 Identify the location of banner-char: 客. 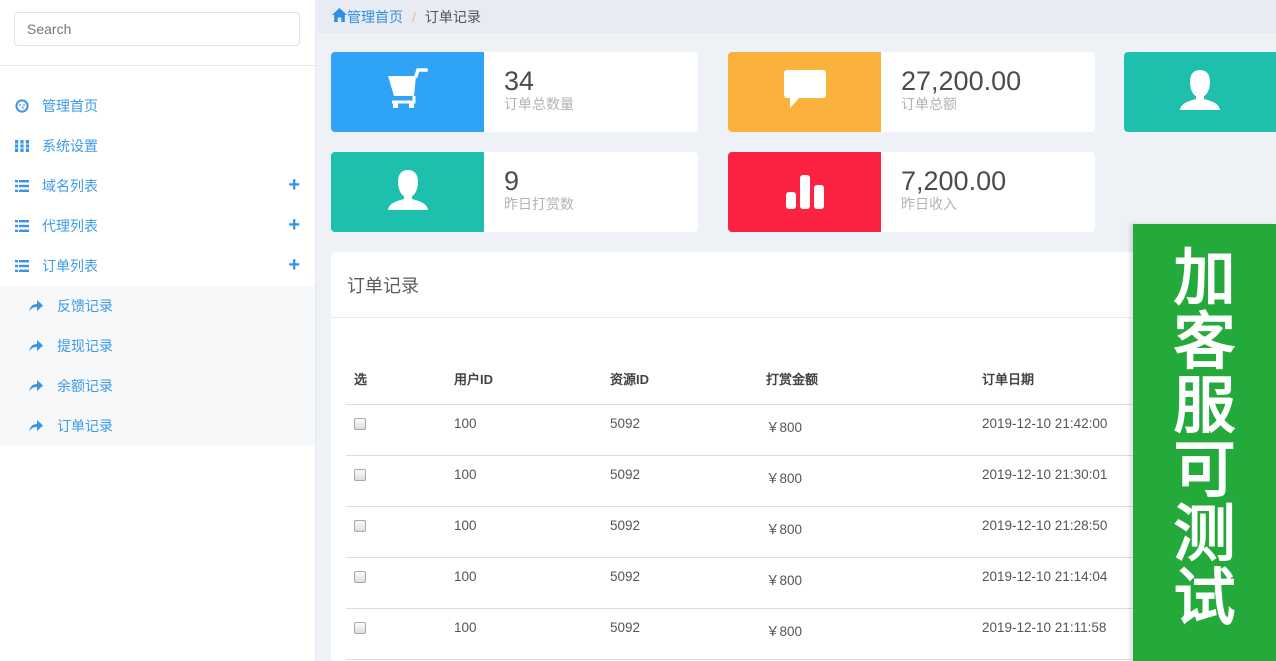
(1204, 341).